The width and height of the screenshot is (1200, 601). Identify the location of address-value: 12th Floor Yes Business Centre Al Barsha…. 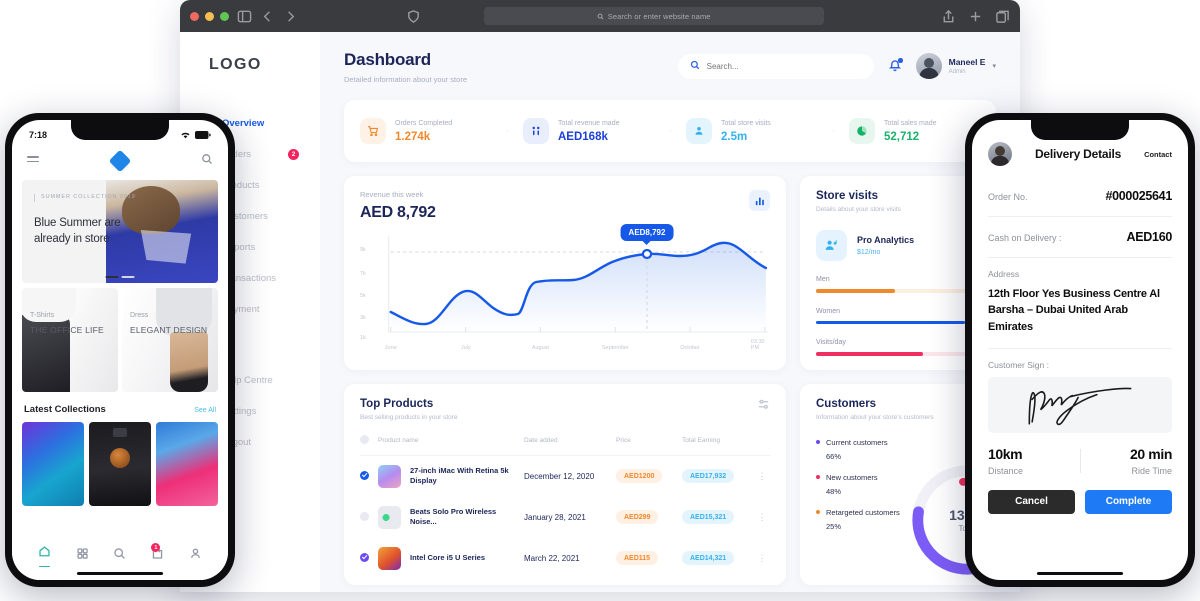
(1074, 310).